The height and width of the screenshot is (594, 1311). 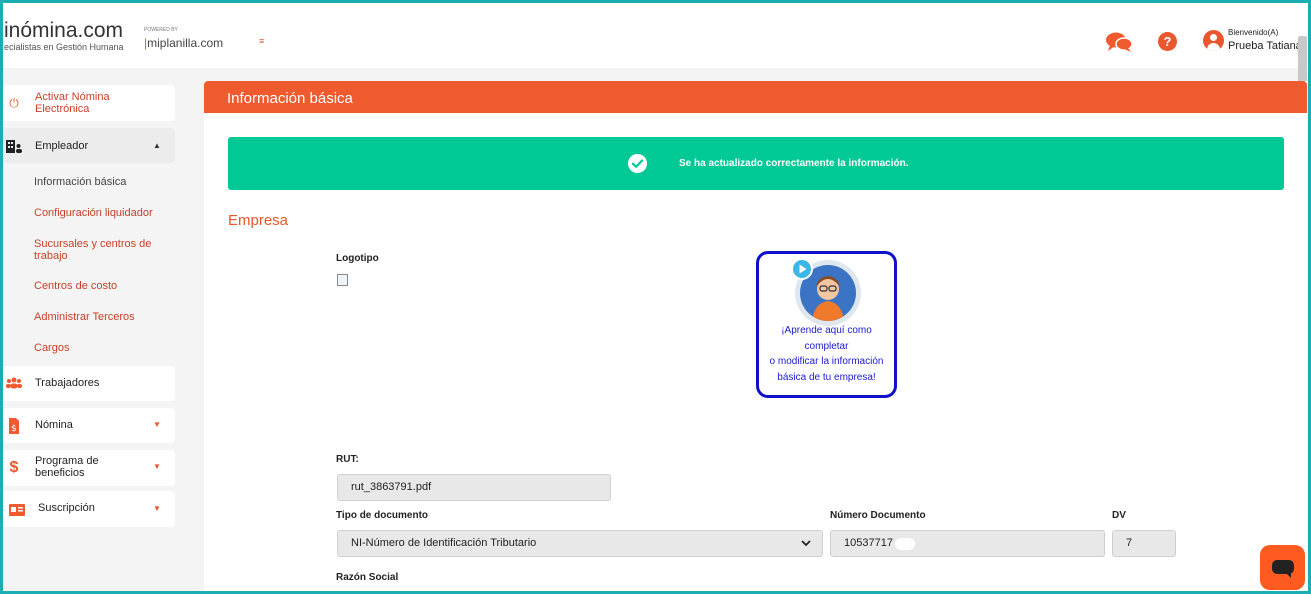 I want to click on sidebar-item-trabajadores: Trabajadores, so click(x=87, y=383).